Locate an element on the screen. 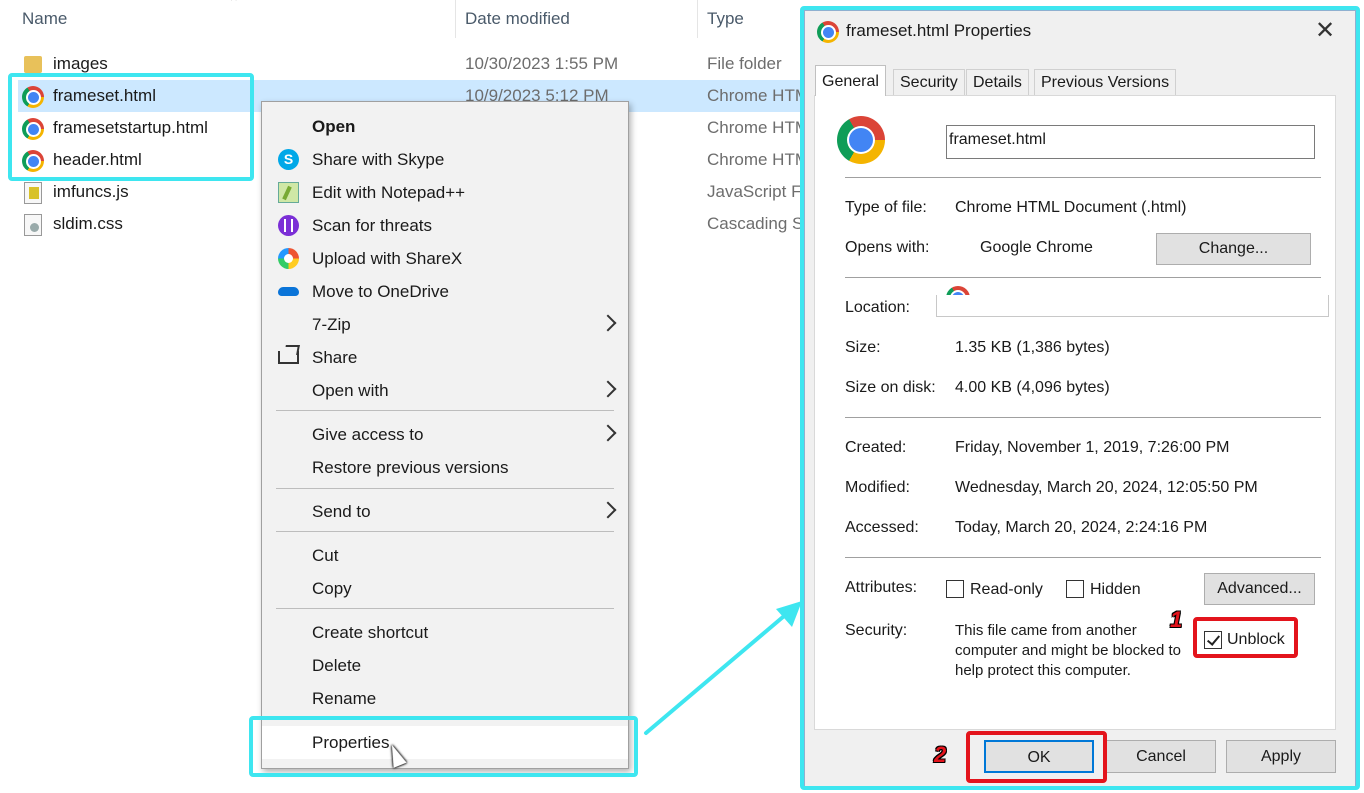 This screenshot has height=793, width=1364. menu-item-give-access: Give access to is located at coordinates (445, 434).